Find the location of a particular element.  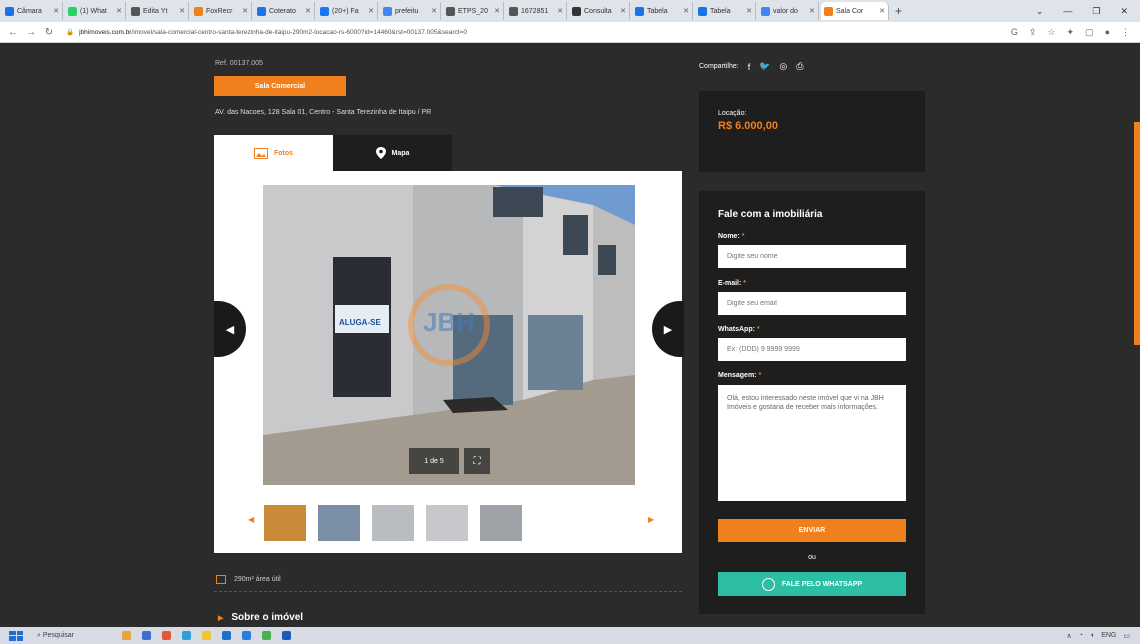

network-icon: ◔ is located at coordinates (1081, 636).